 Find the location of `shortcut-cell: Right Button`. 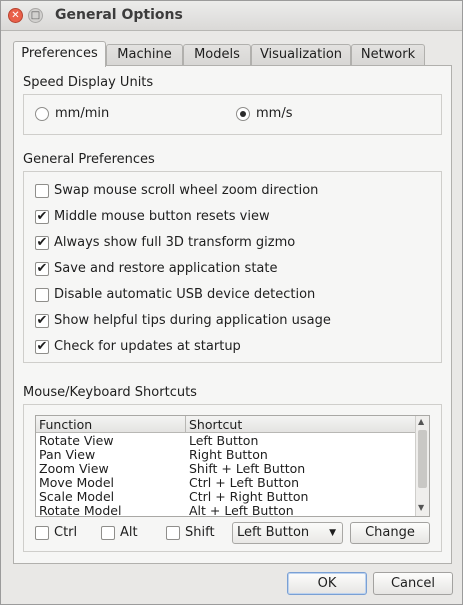

shortcut-cell: Right Button is located at coordinates (228, 454).